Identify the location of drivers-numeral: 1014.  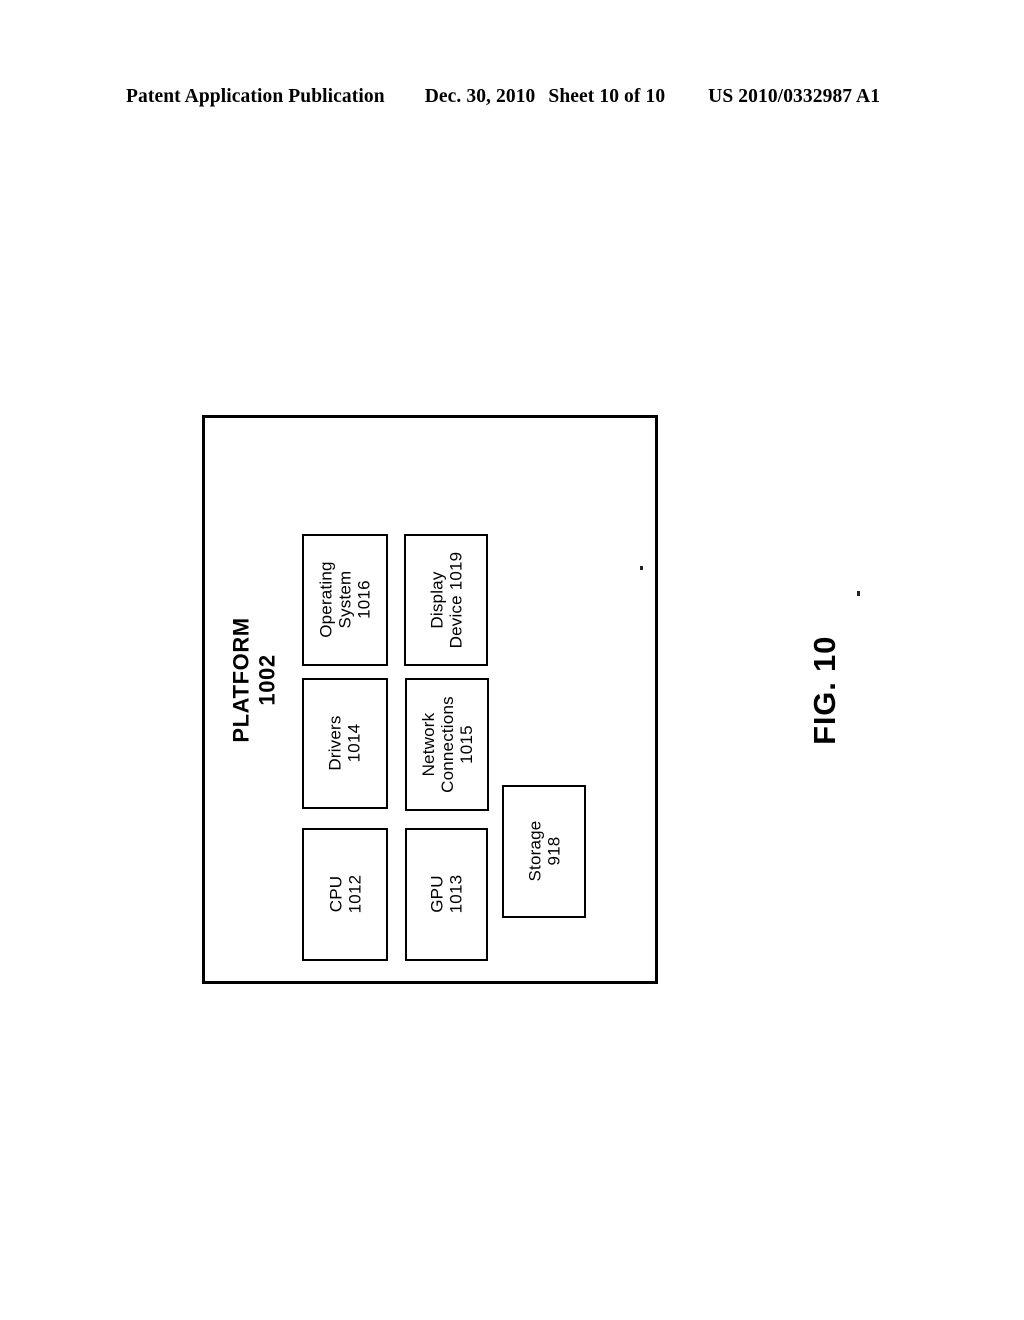
(354, 743).